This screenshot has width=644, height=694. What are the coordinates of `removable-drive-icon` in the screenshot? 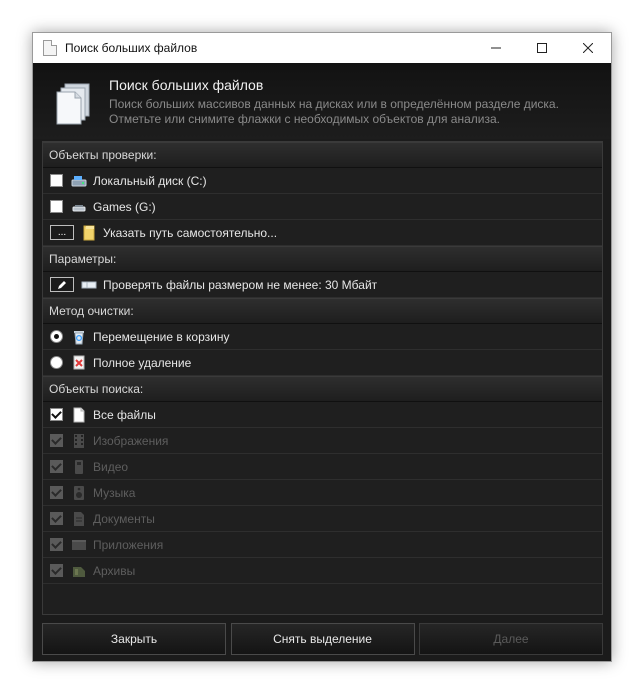 It's located at (79, 207).